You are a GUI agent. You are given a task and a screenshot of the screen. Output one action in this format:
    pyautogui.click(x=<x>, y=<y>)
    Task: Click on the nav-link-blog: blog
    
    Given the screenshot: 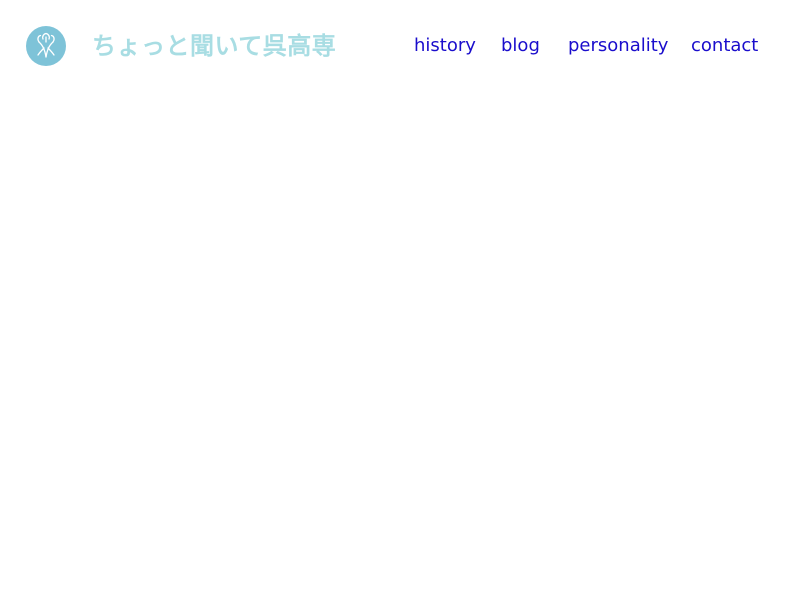 What is the action you would take?
    pyautogui.click(x=520, y=46)
    